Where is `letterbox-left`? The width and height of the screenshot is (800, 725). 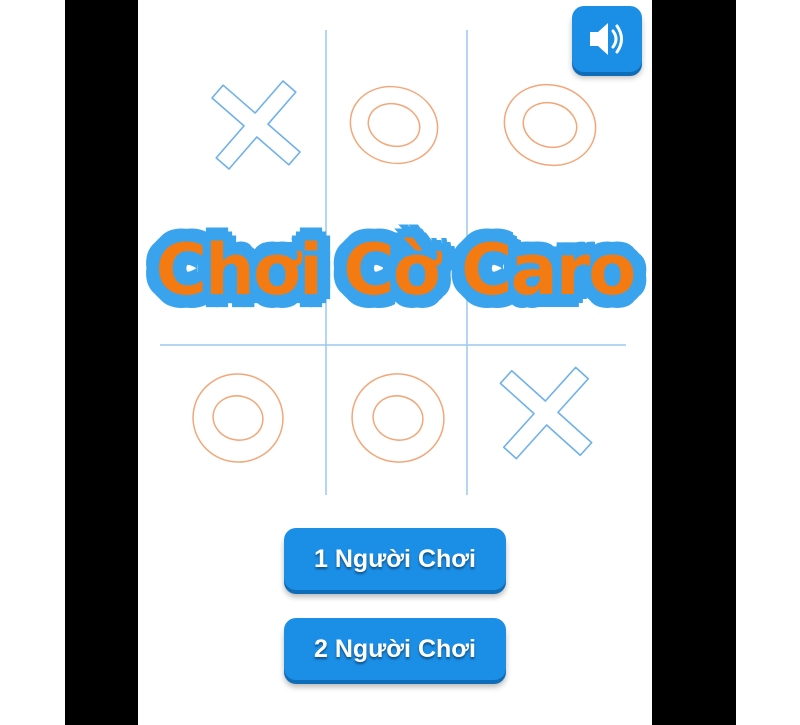
letterbox-left is located at coordinates (101, 362).